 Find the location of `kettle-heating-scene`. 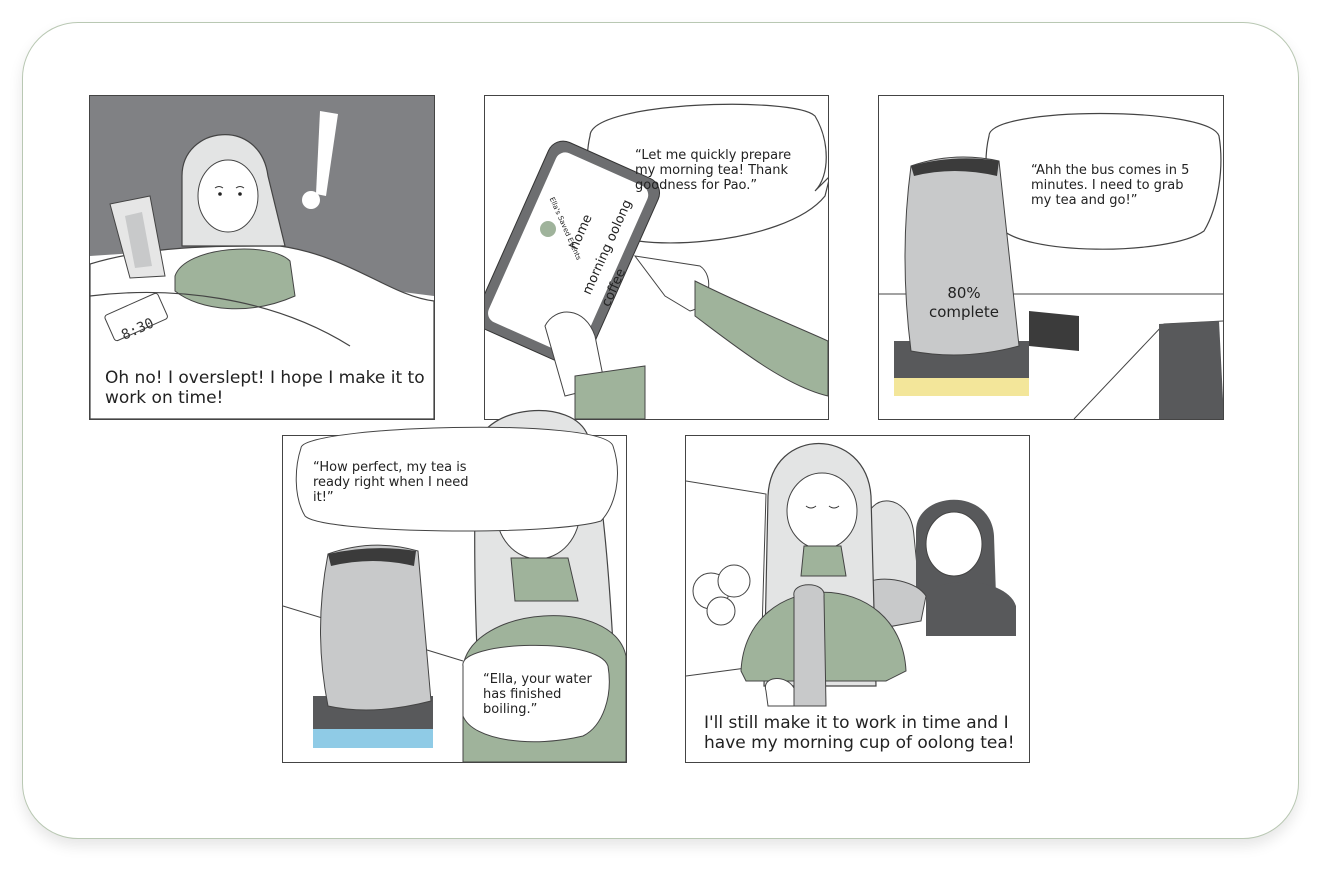

kettle-heating-scene is located at coordinates (1051, 265).